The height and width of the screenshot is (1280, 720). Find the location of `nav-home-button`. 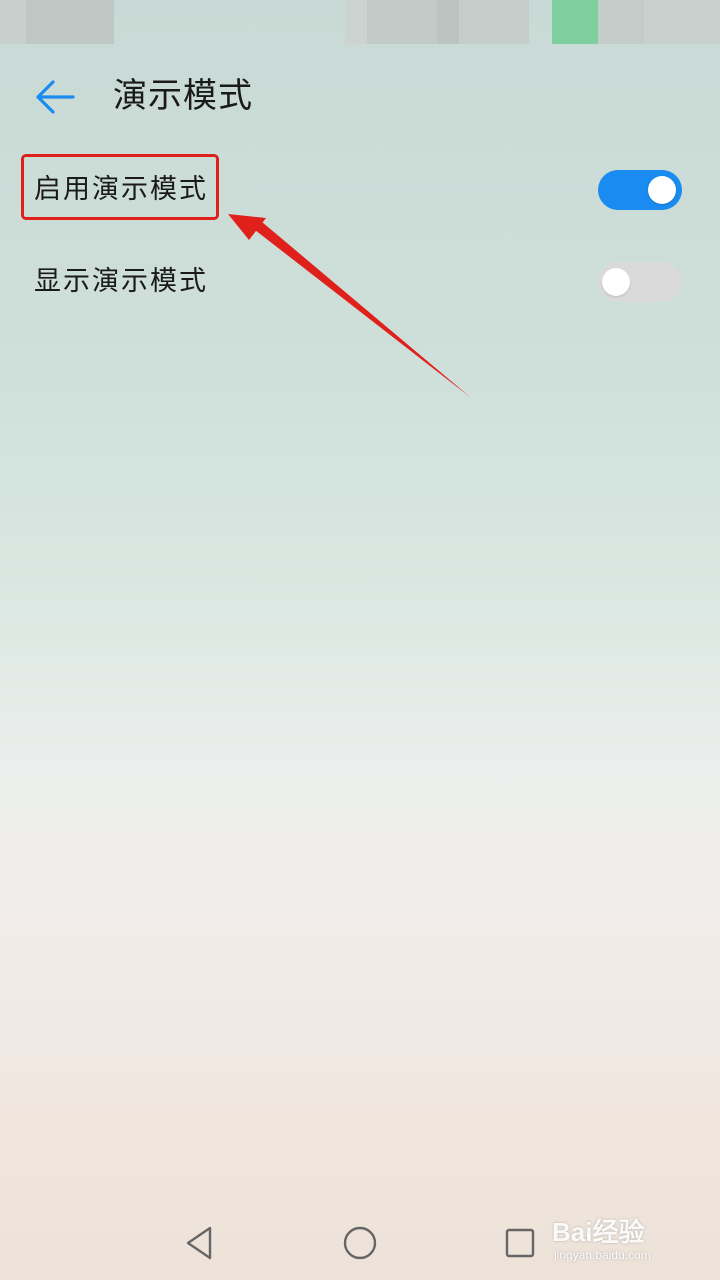

nav-home-button is located at coordinates (360, 1243).